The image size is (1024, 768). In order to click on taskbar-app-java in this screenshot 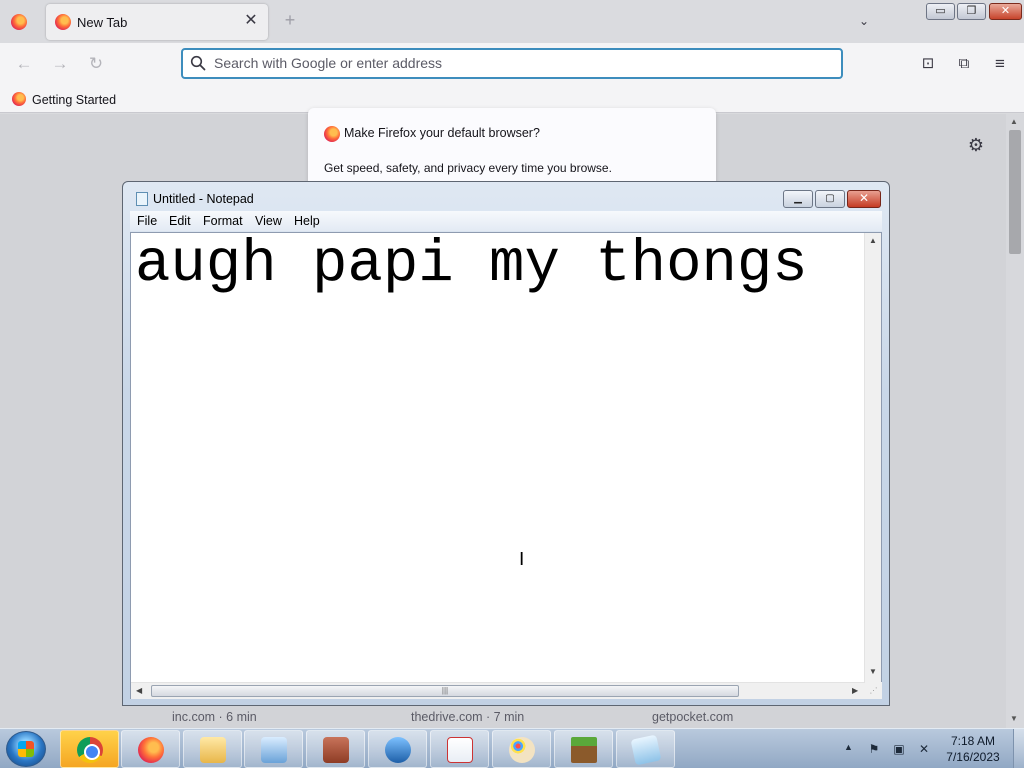, I will do `click(459, 749)`.